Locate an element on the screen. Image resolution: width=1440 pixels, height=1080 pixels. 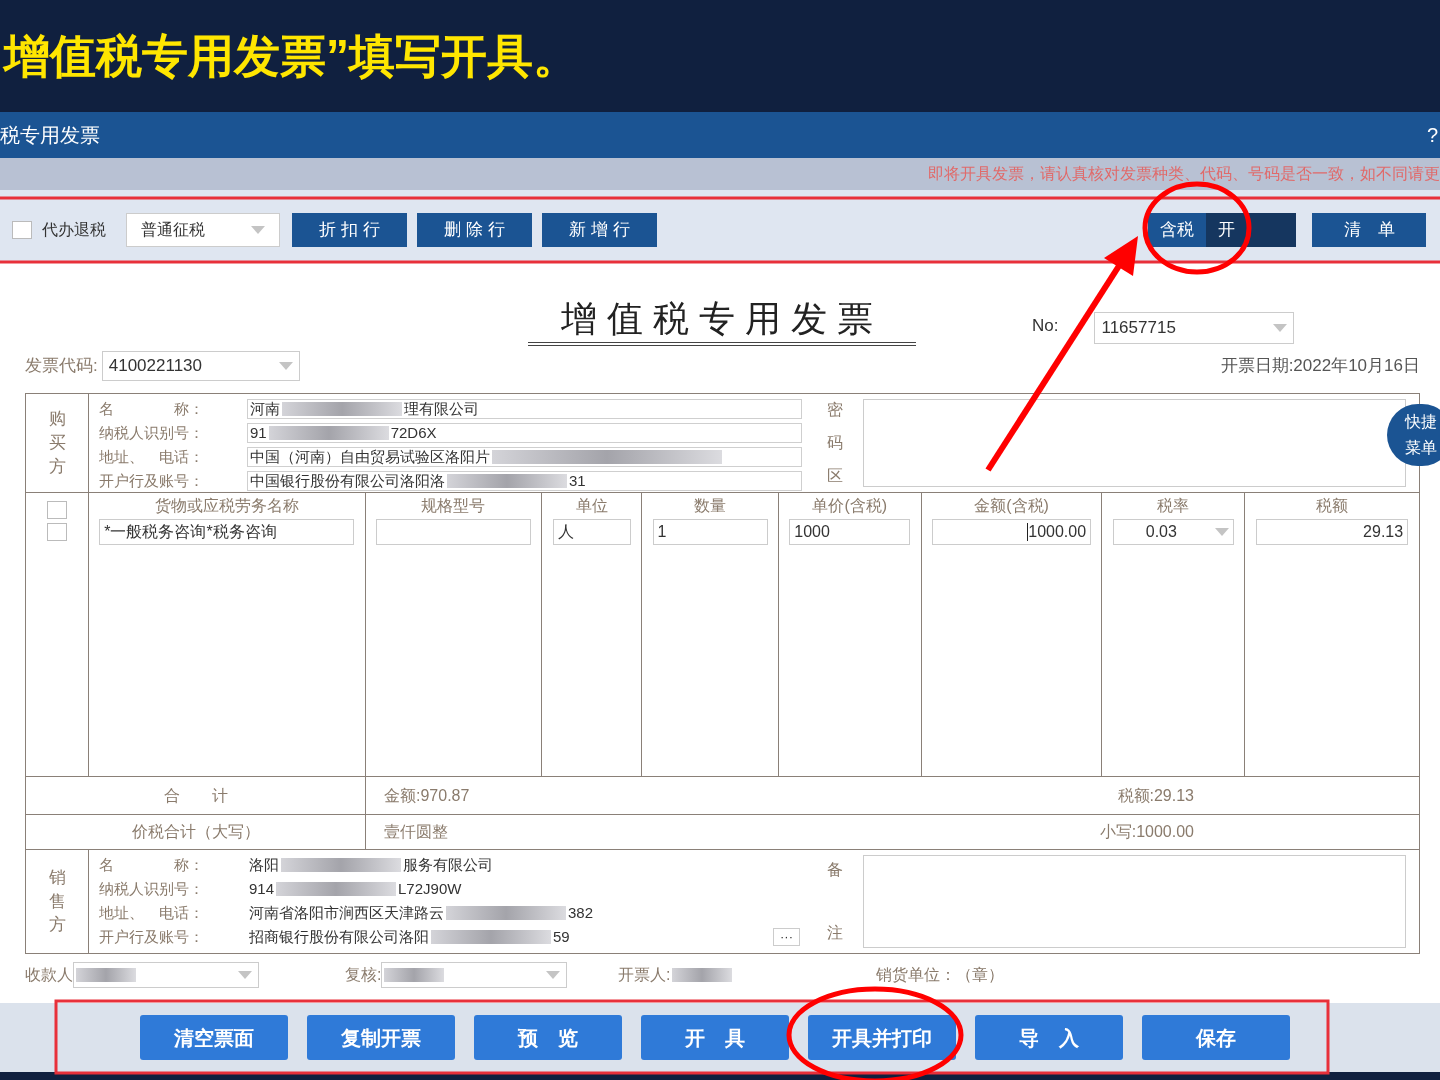
party-field: 招商银行股份有限公司洛阳 59 ··· is located at coordinates (524, 937).